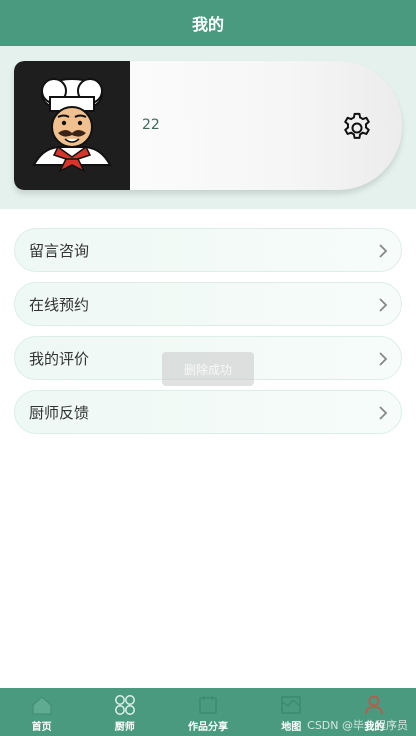 The image size is (416, 736). I want to click on menu-item-chef-feedback: 厨师反馈, so click(208, 412).